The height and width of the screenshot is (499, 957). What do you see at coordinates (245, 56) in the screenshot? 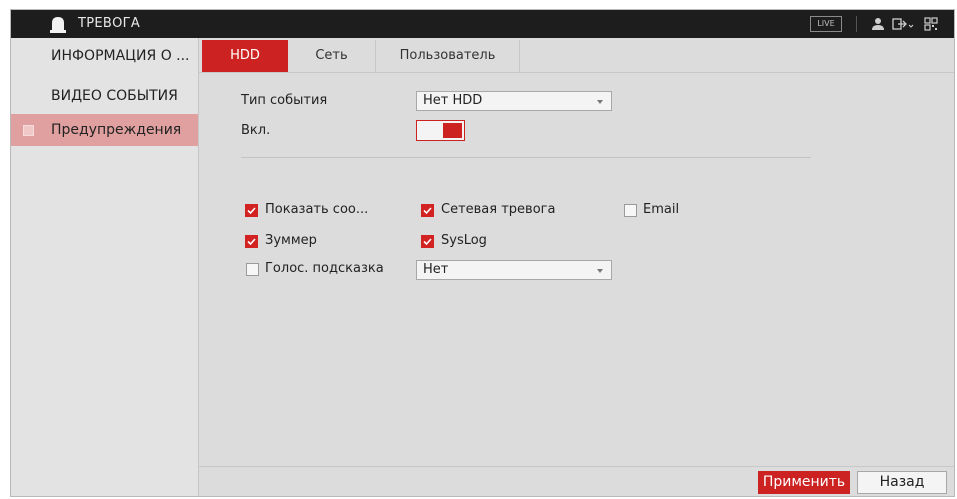
I see `tab-hdd: HDD` at bounding box center [245, 56].